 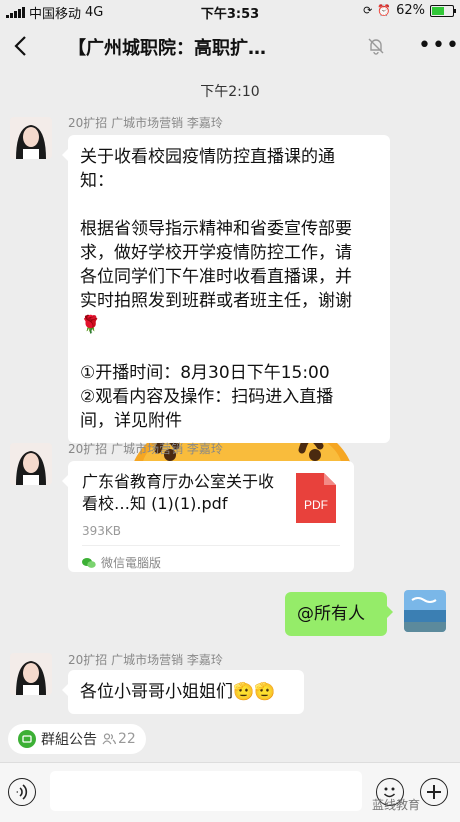 I want to click on alarm-icon: ⏰, so click(x=384, y=10).